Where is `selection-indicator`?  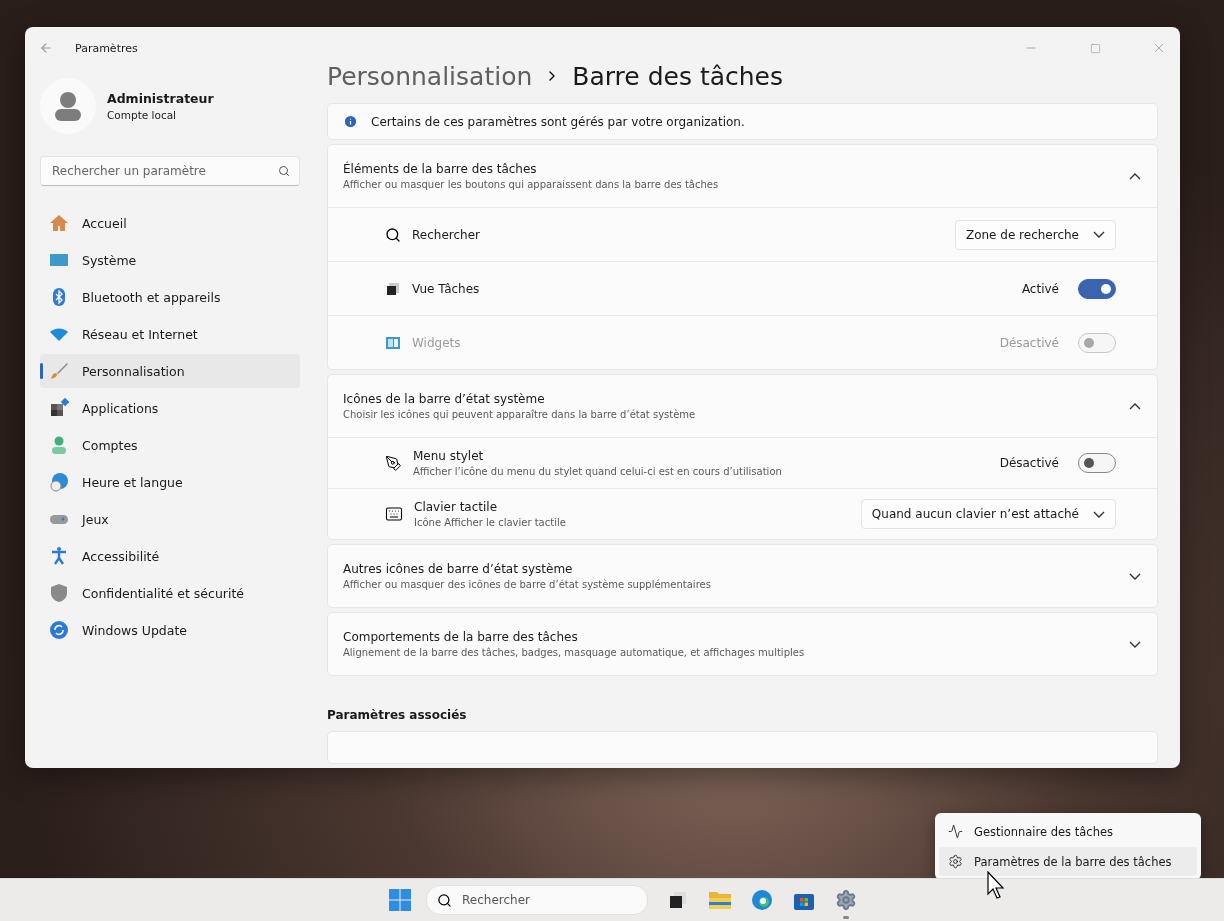 selection-indicator is located at coordinates (41, 371).